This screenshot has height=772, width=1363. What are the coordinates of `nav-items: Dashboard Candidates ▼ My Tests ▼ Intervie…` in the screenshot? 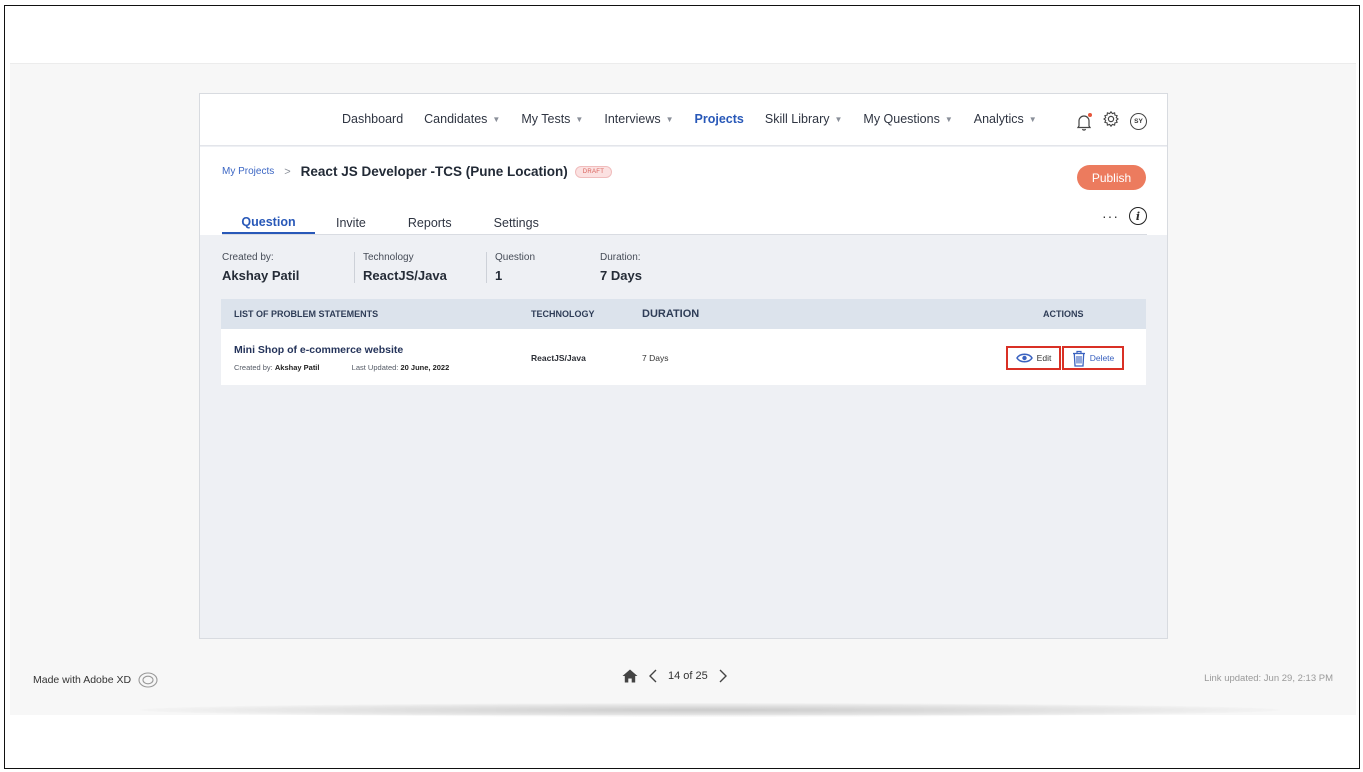 It's located at (700, 119).